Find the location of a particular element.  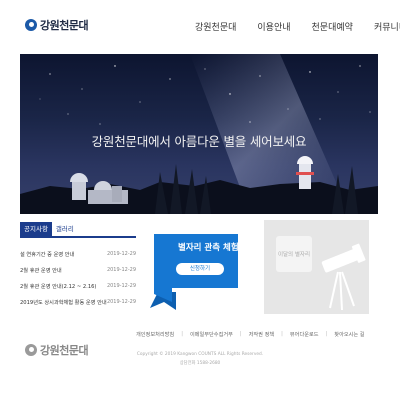

banner-title: 별자리 관측 체험 is located at coordinates (208, 248).